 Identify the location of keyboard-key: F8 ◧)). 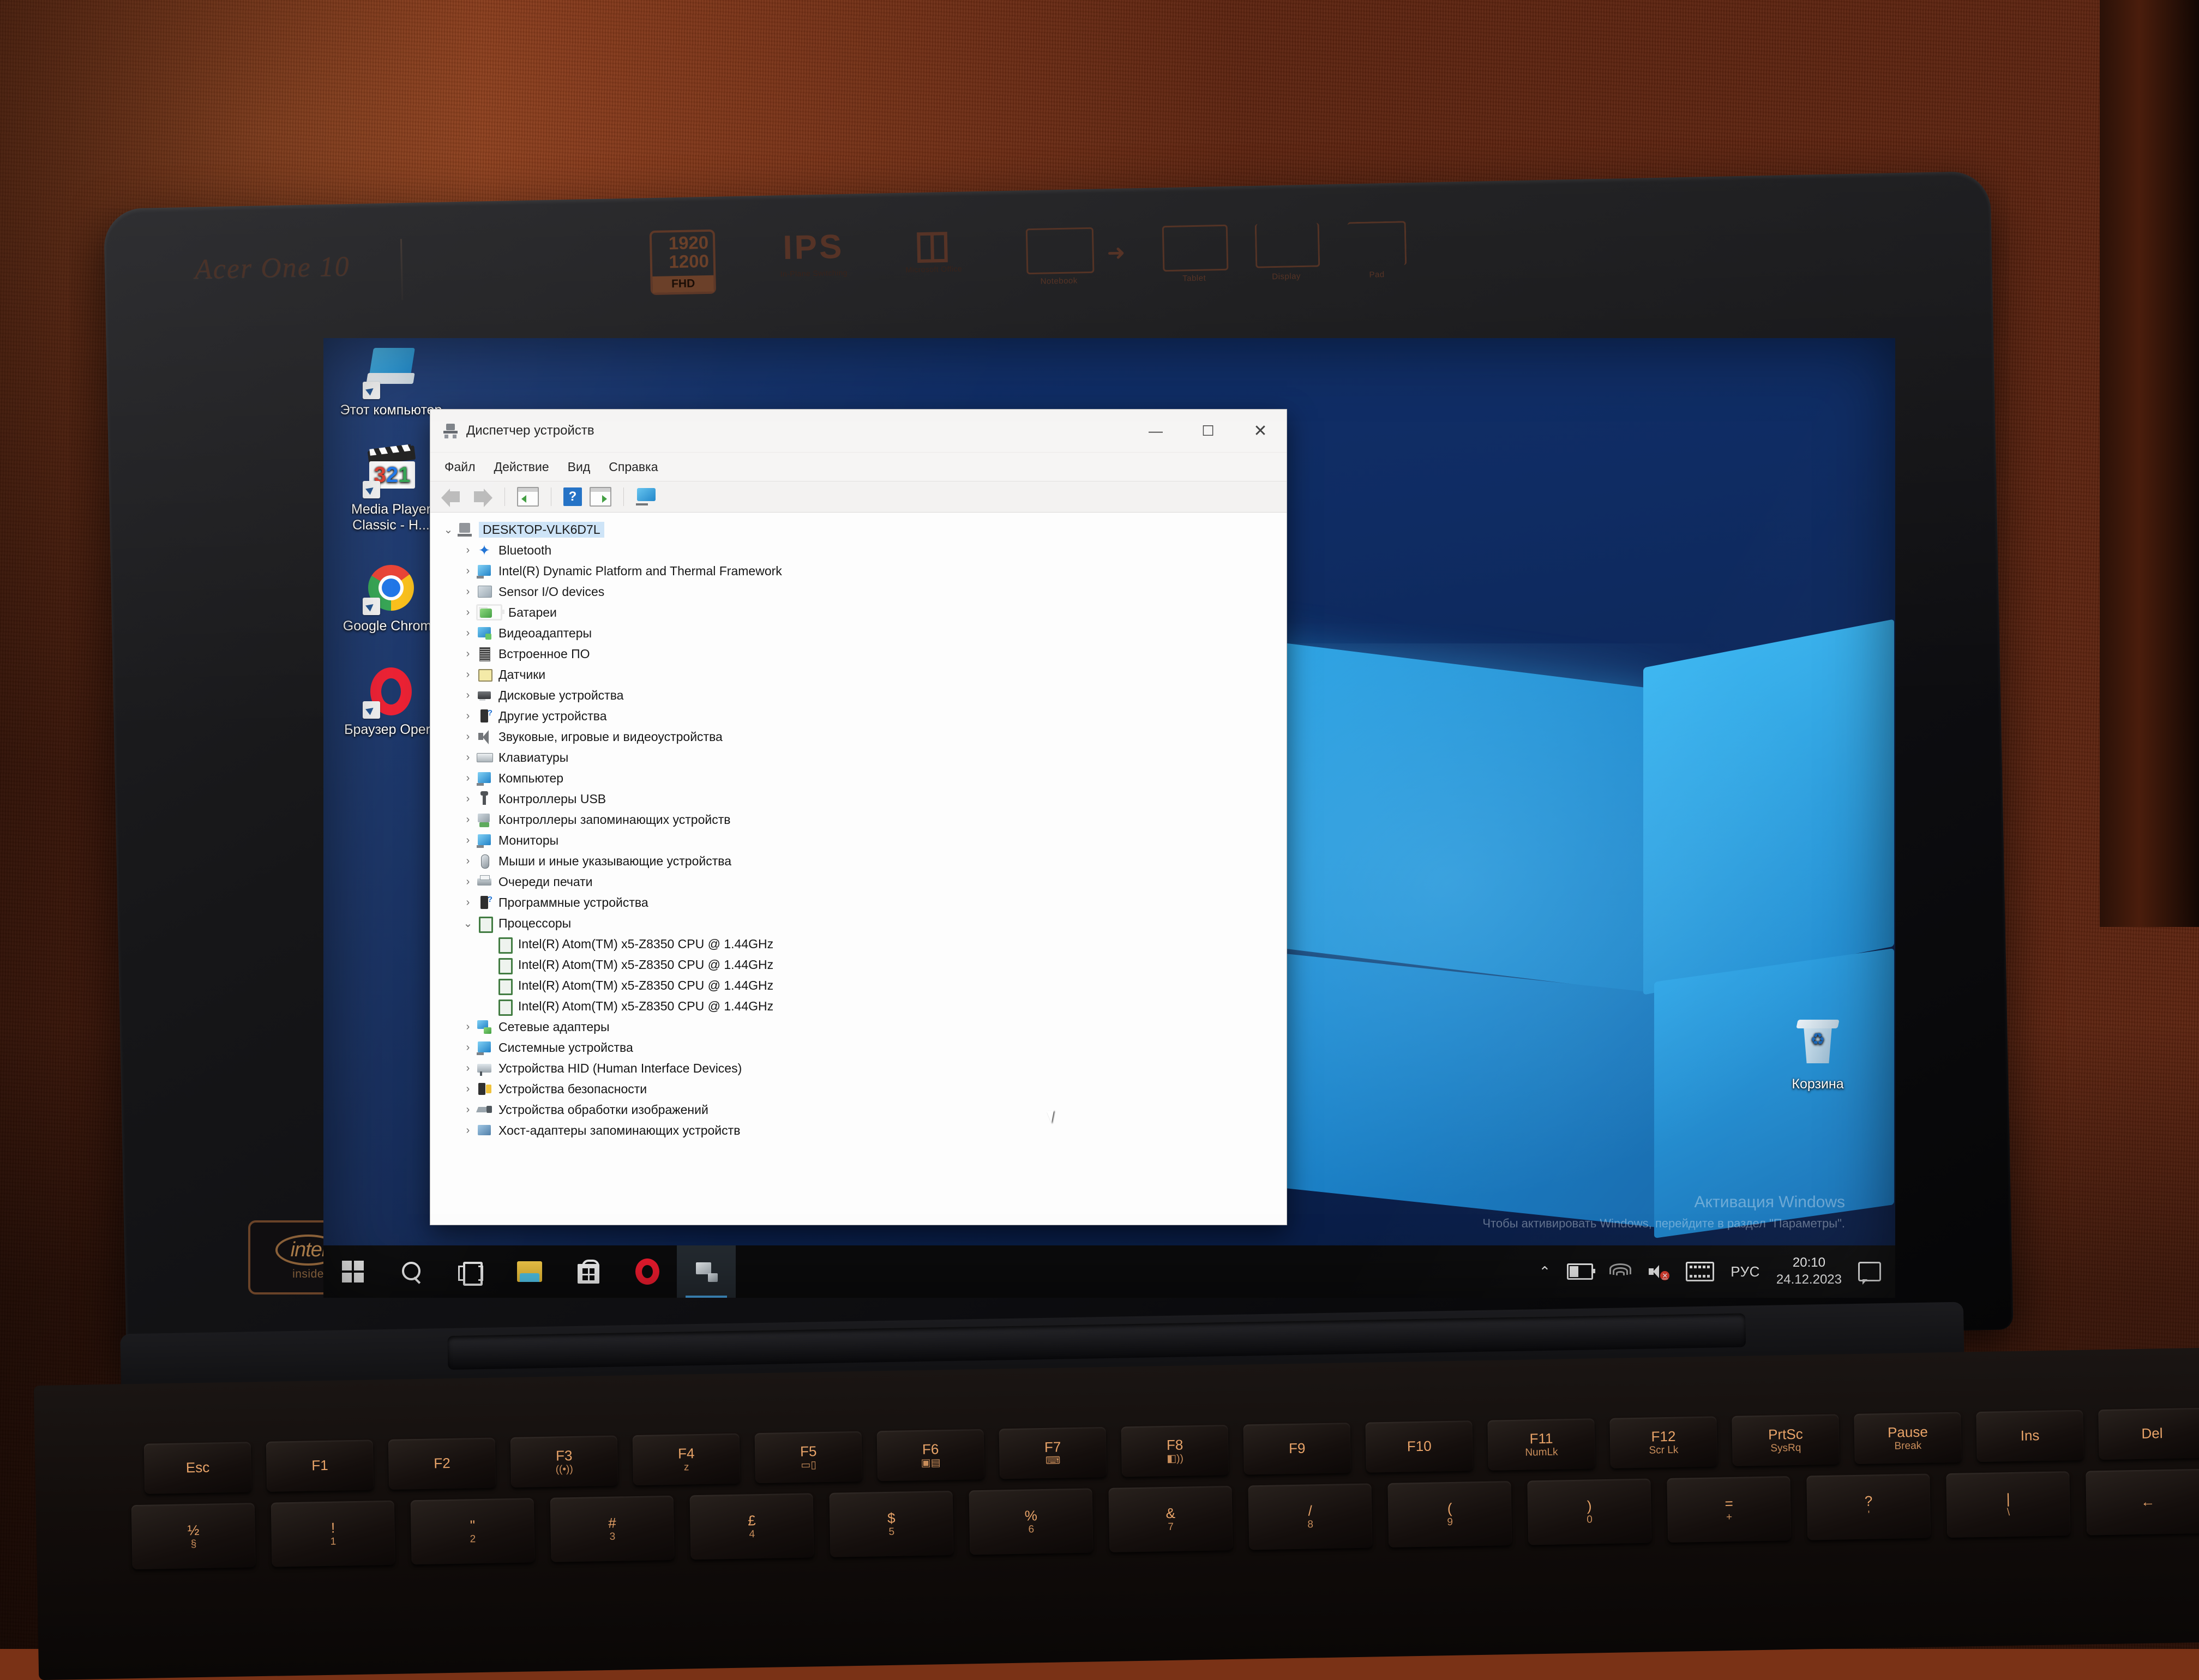
(1175, 1451).